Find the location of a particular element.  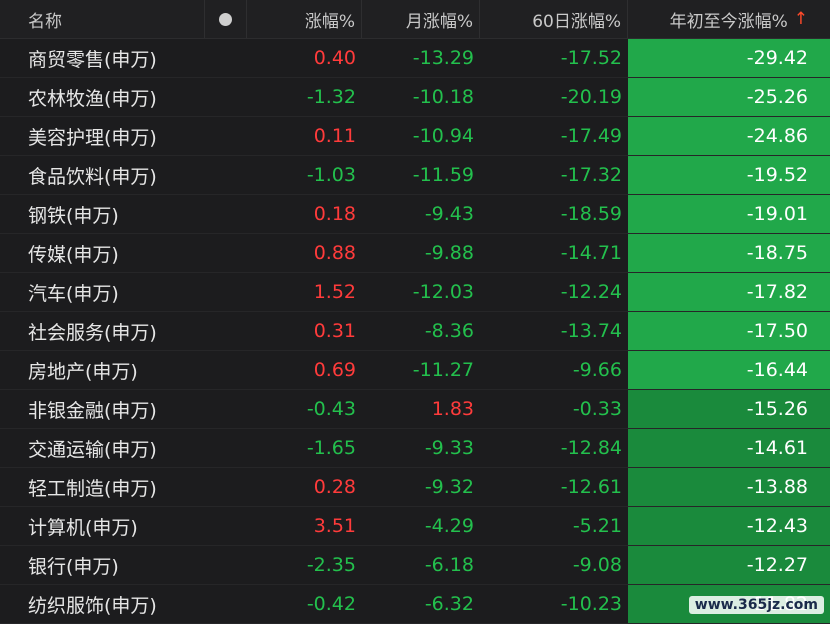

row-60day-change: -0.33 is located at coordinates (597, 409).